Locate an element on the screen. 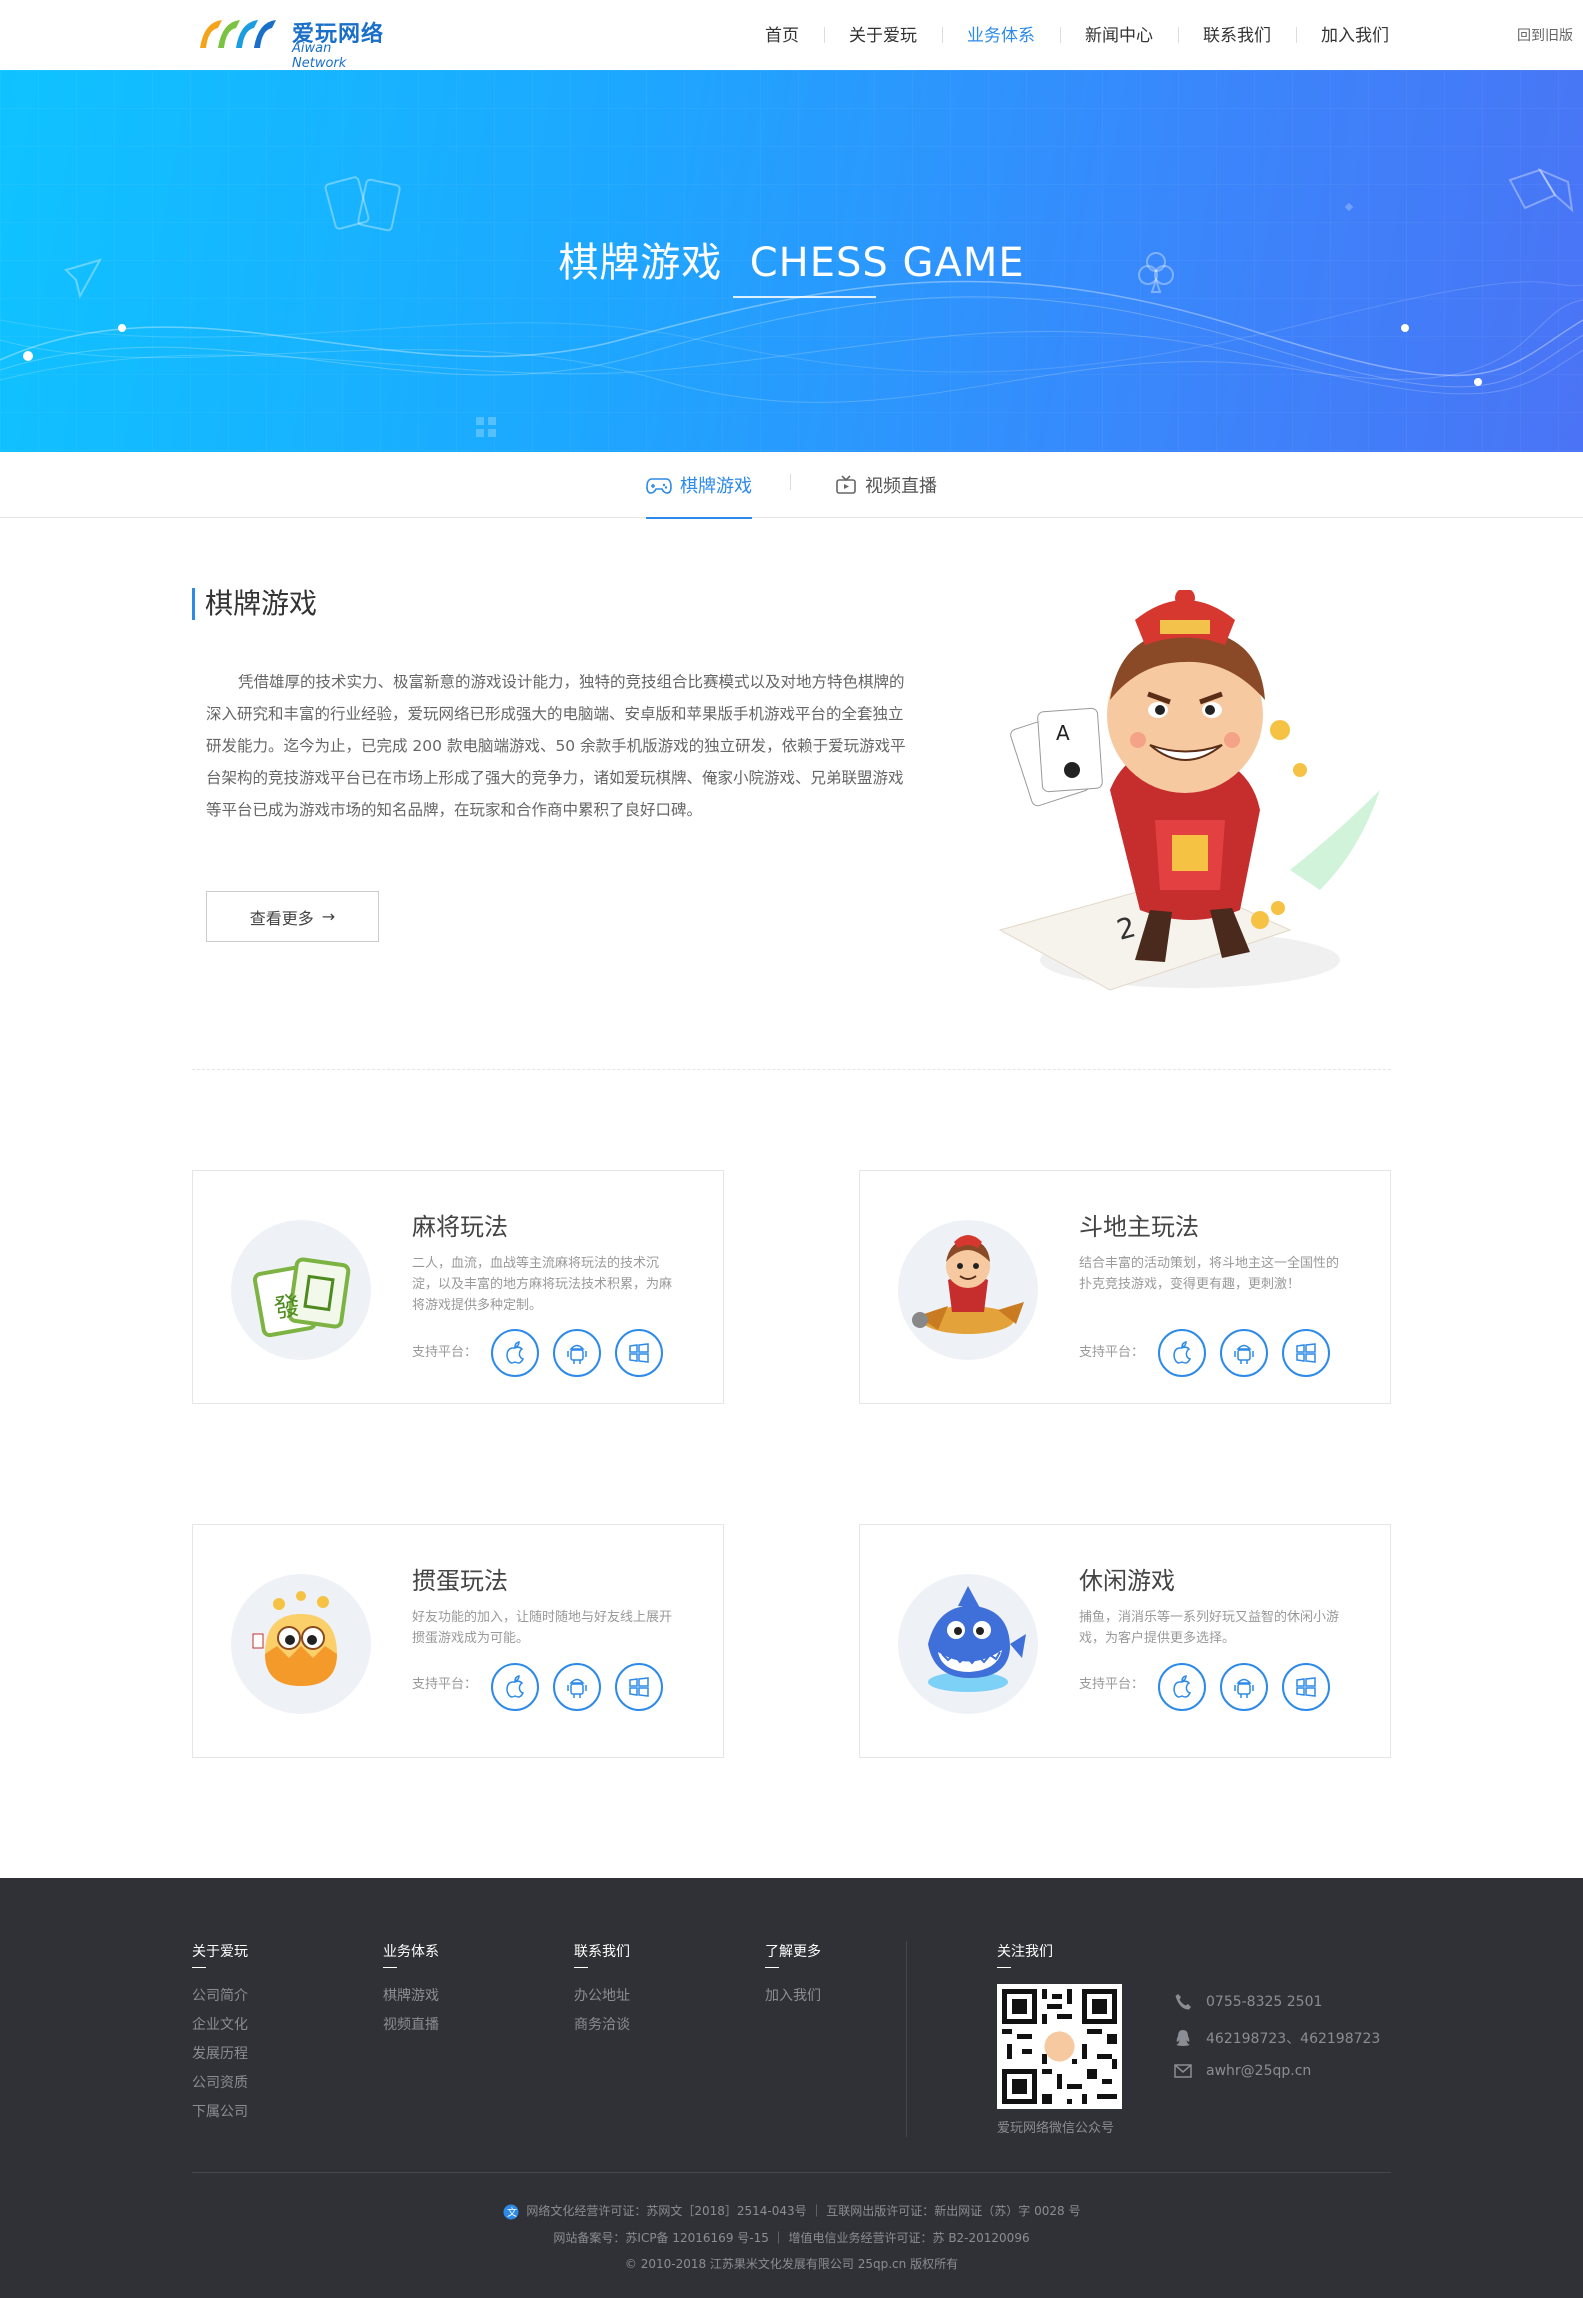 This screenshot has height=2298, width=1583. view-more-button: 查看更多 → is located at coordinates (292, 916).